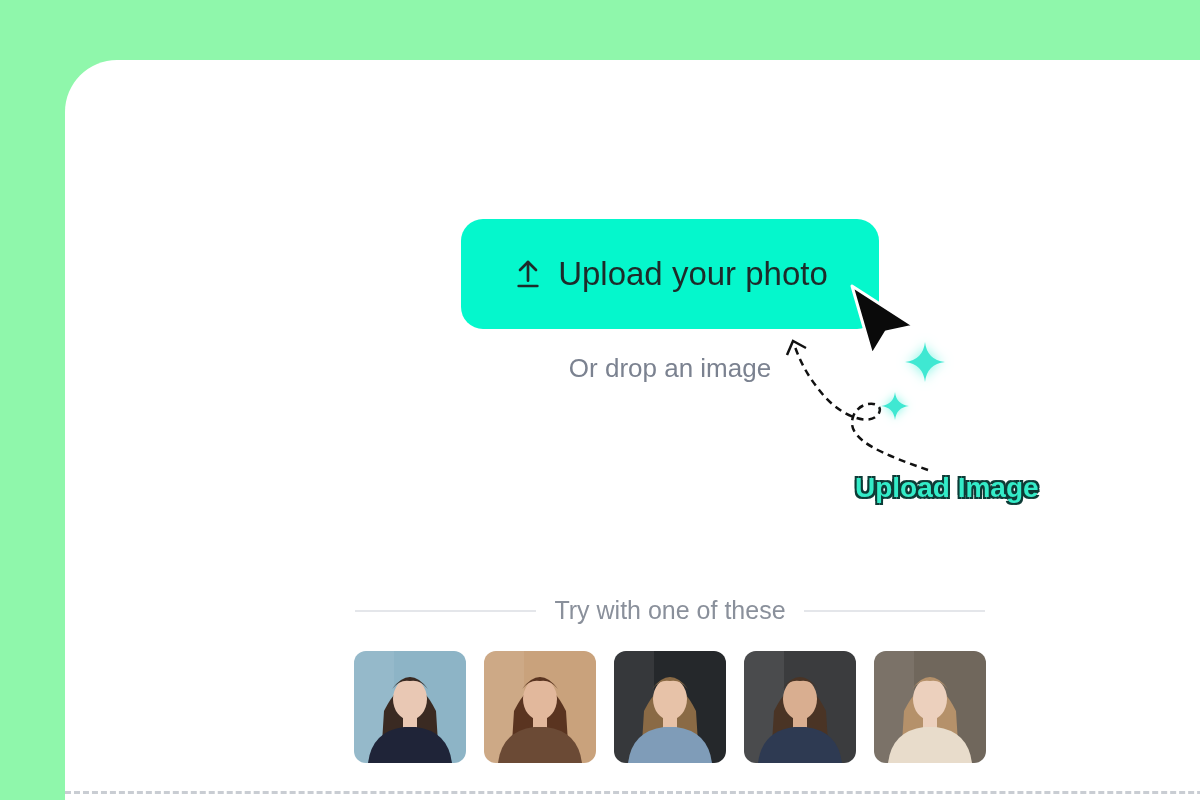 This screenshot has width=1200, height=800. Describe the element at coordinates (947, 488) in the screenshot. I see `annotation-label: Upload Image` at that location.